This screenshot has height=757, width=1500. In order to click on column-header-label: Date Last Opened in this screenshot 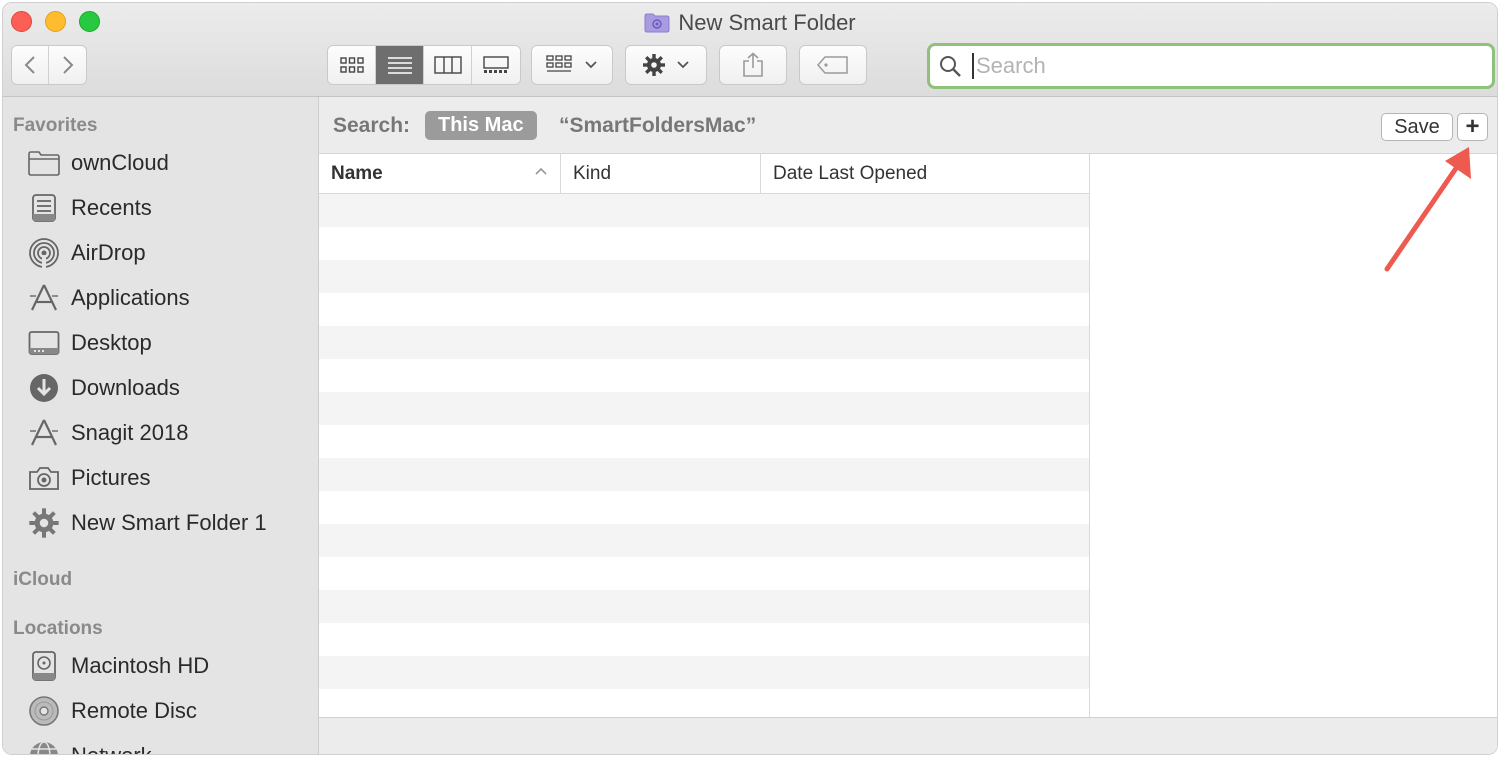, I will do `click(850, 173)`.